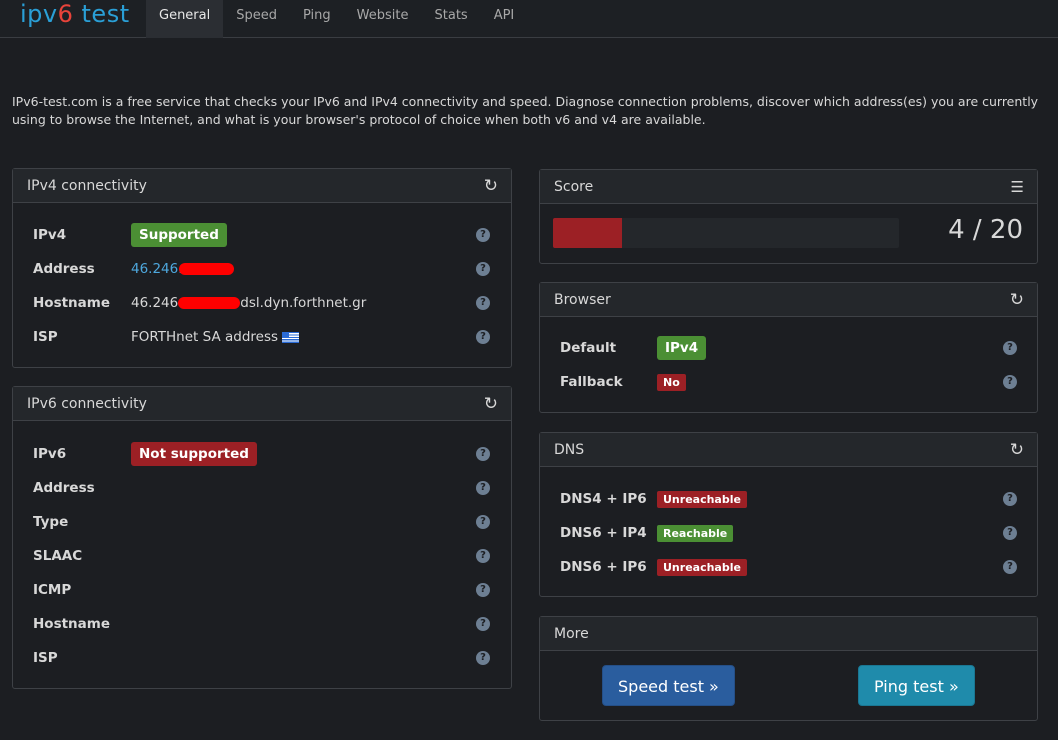 This screenshot has height=740, width=1058. What do you see at coordinates (87, 186) in the screenshot?
I see `ipv4-panel-title: IPv4 connectivity` at bounding box center [87, 186].